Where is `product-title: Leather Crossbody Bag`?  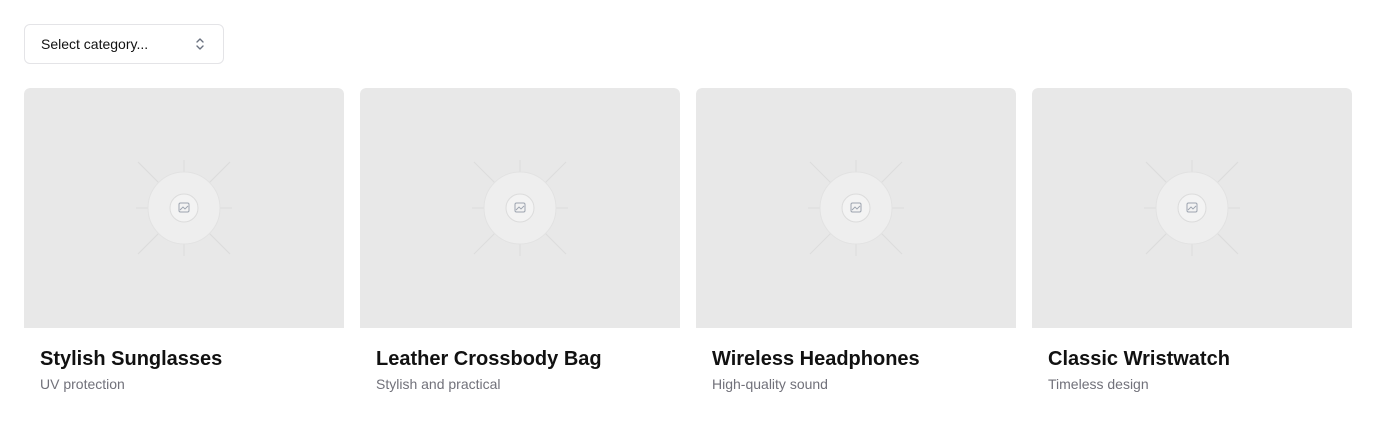
product-title: Leather Crossbody Bag is located at coordinates (489, 359).